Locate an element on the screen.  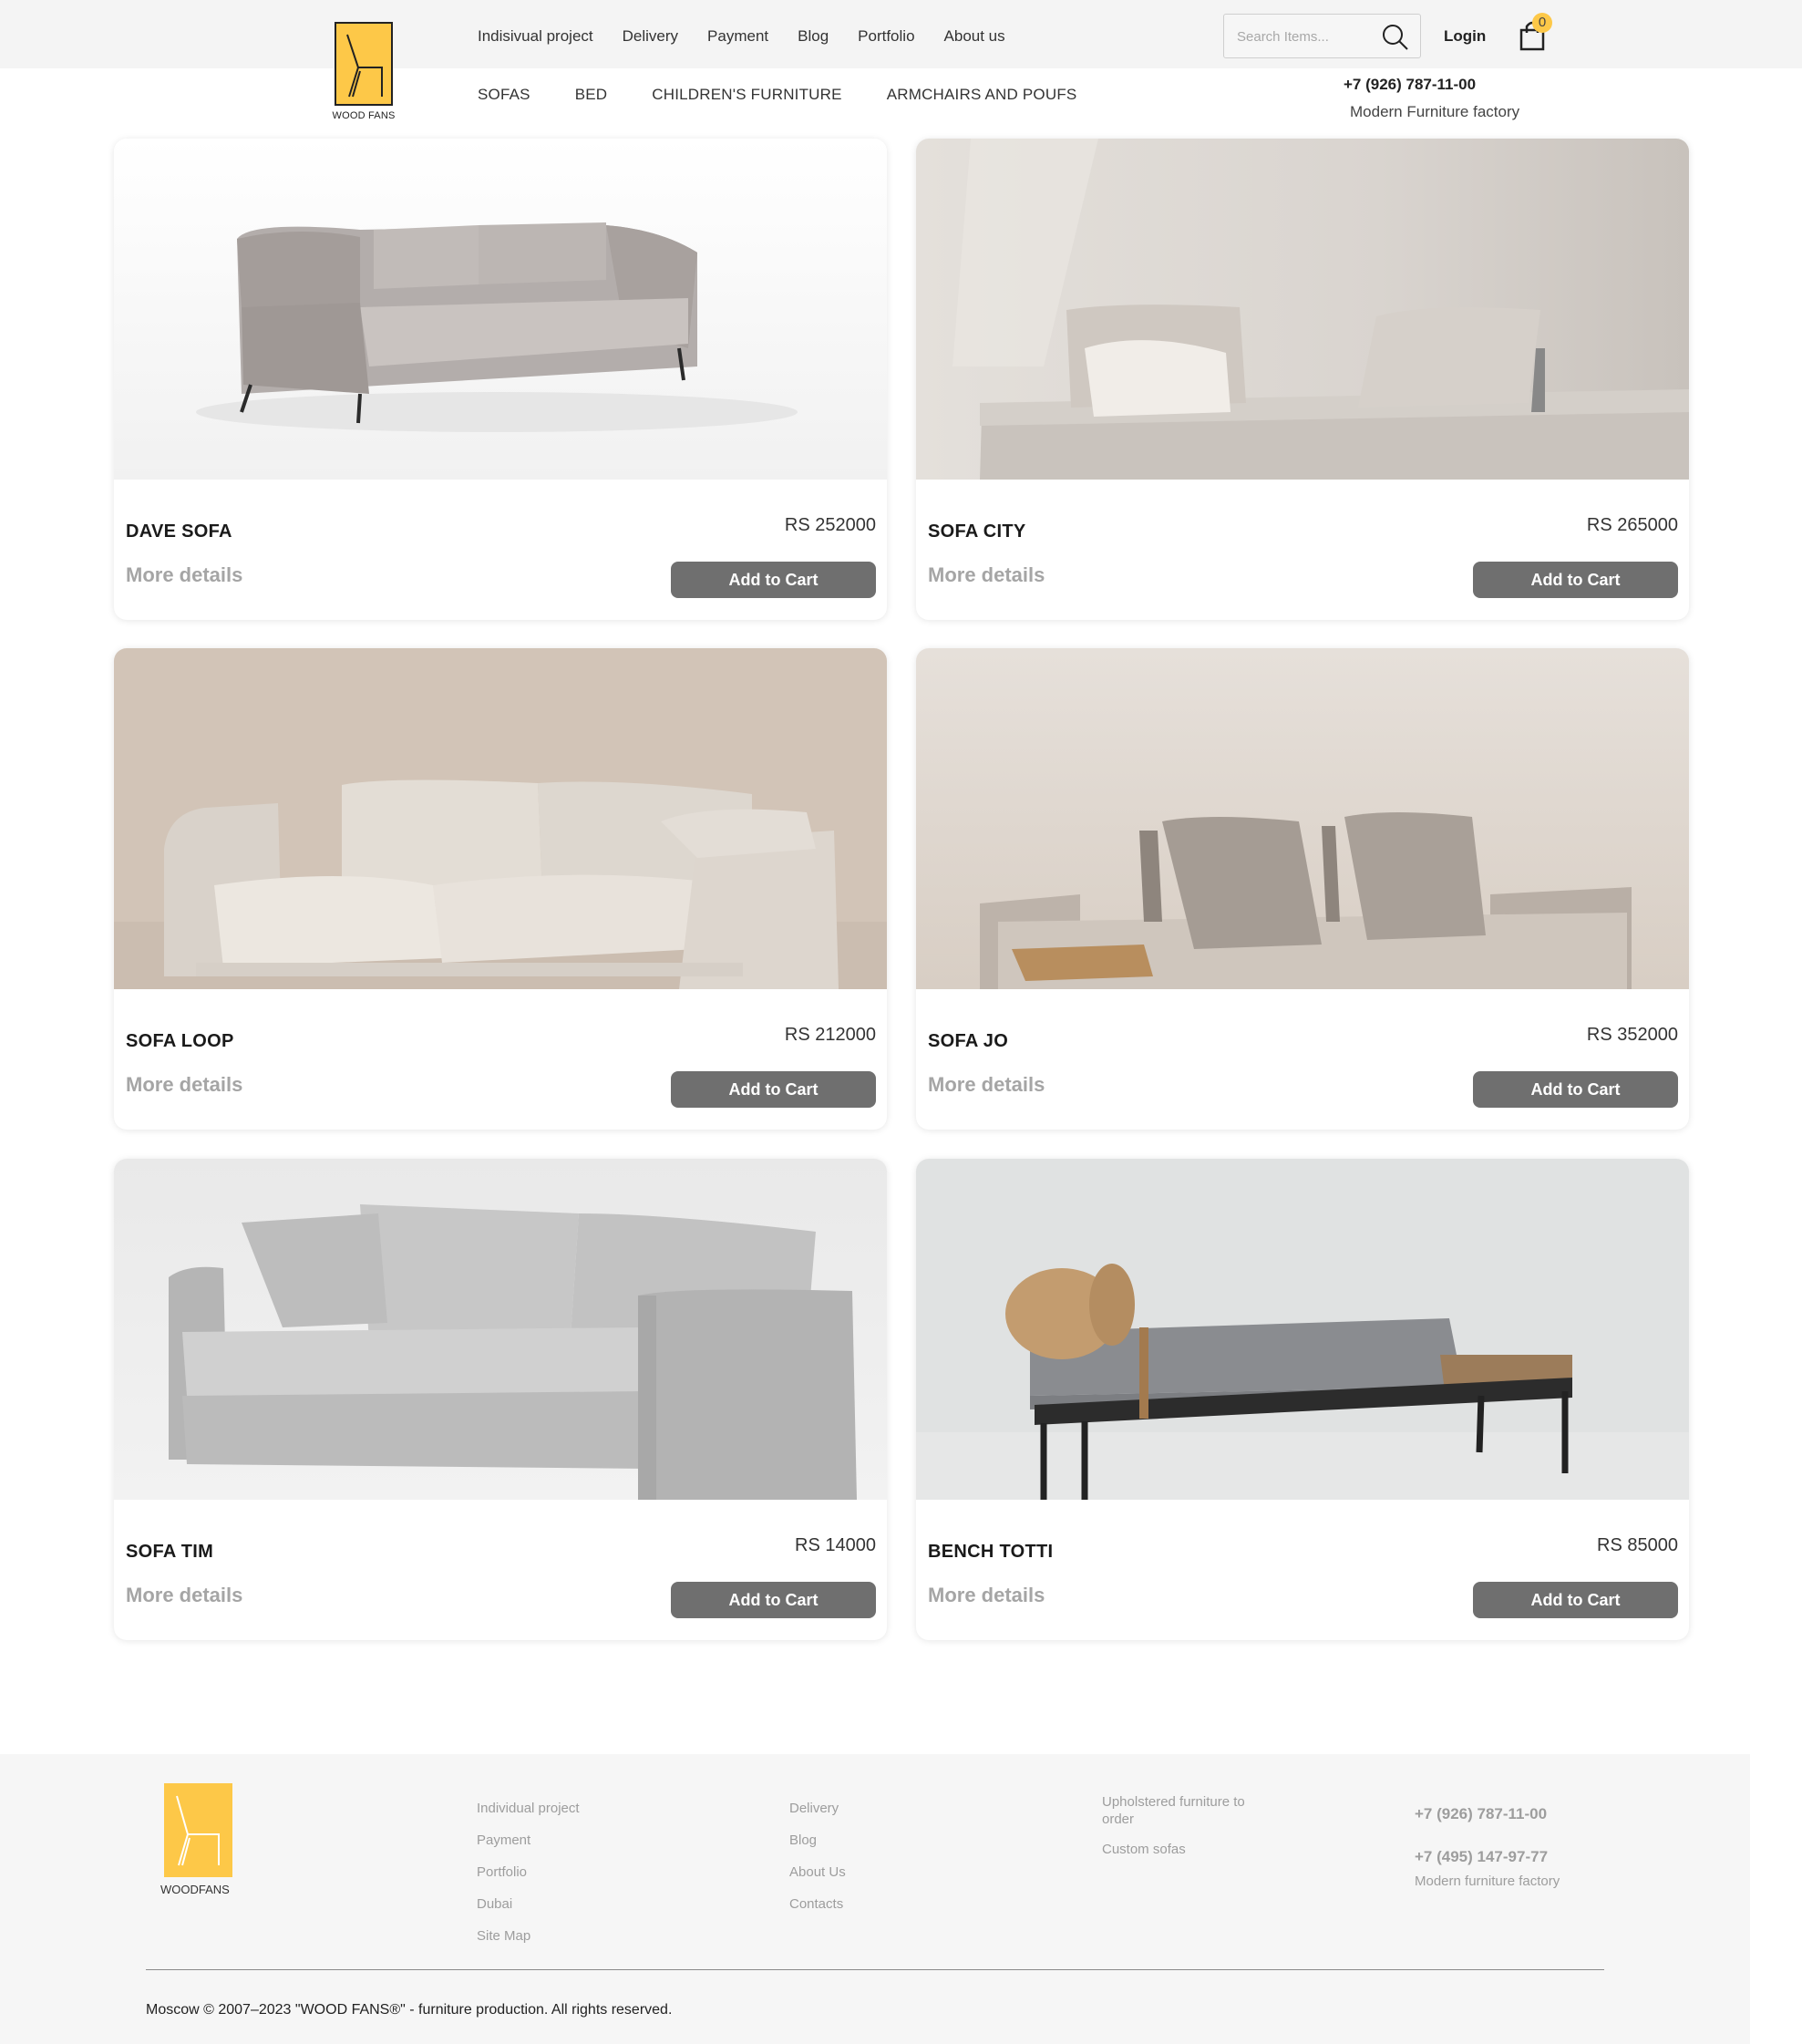
product-name: SOFA JO is located at coordinates (968, 1041).